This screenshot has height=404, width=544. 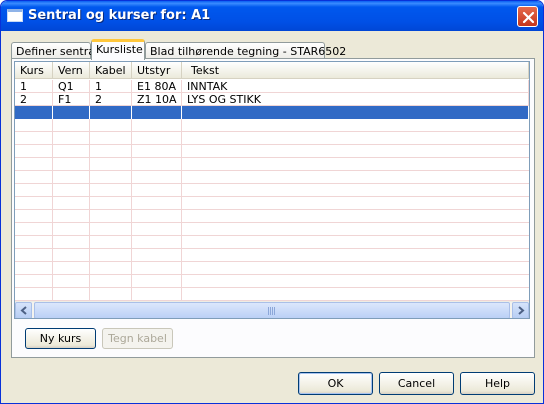 What do you see at coordinates (111, 70) in the screenshot?
I see `column-header-kabel: Kabel` at bounding box center [111, 70].